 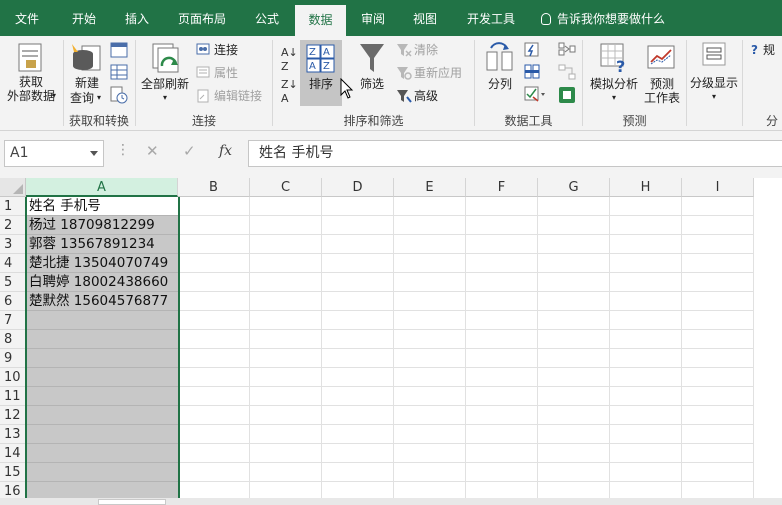 What do you see at coordinates (286, 282) in the screenshot?
I see `cell-c5` at bounding box center [286, 282].